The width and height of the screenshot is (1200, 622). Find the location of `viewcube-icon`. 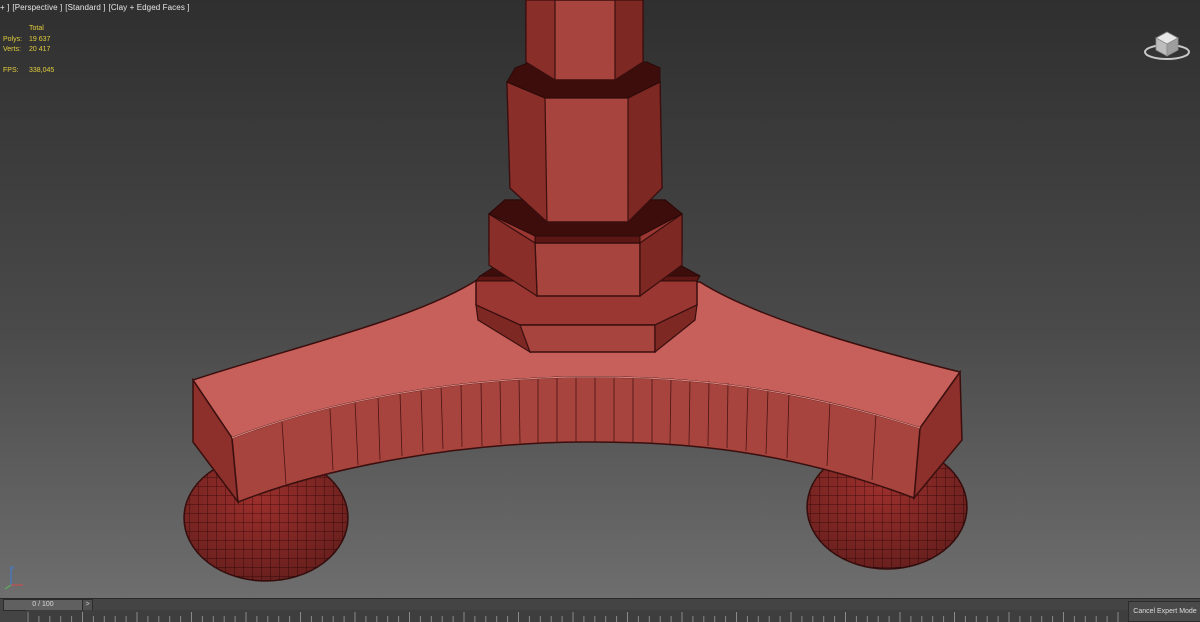

viewcube-icon is located at coordinates (1167, 42).